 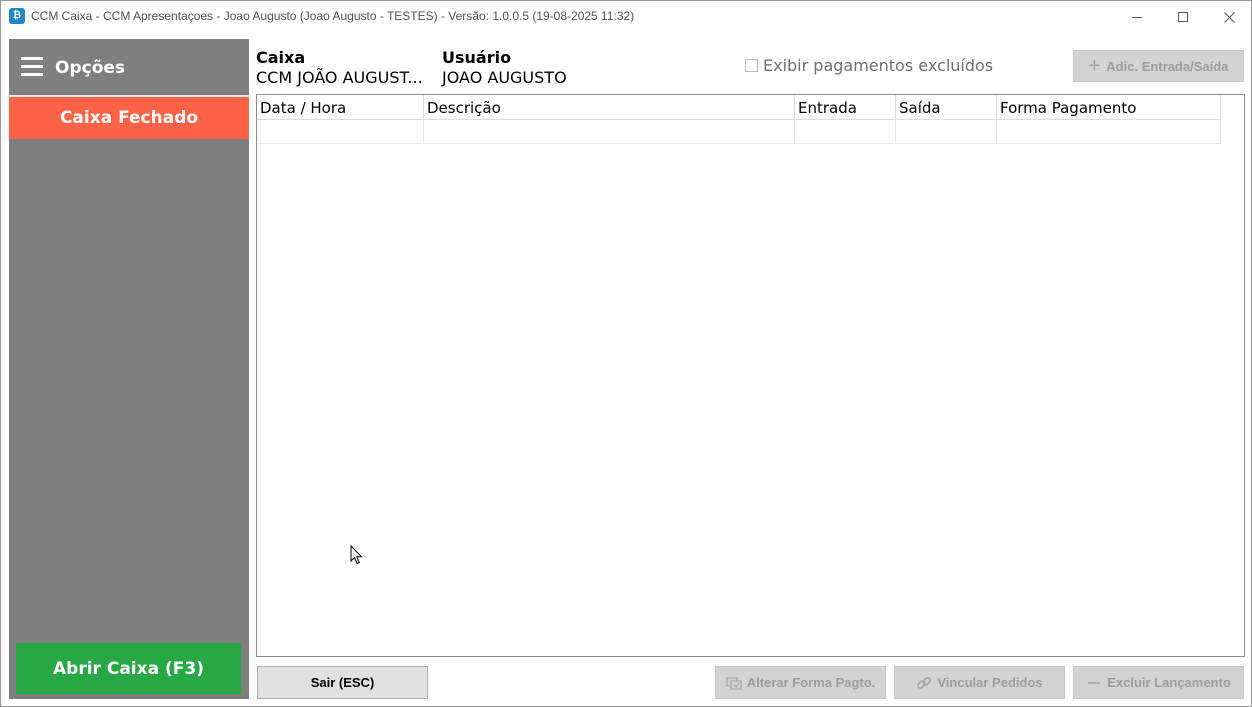 I want to click on minimize-icon, so click(x=1137, y=17).